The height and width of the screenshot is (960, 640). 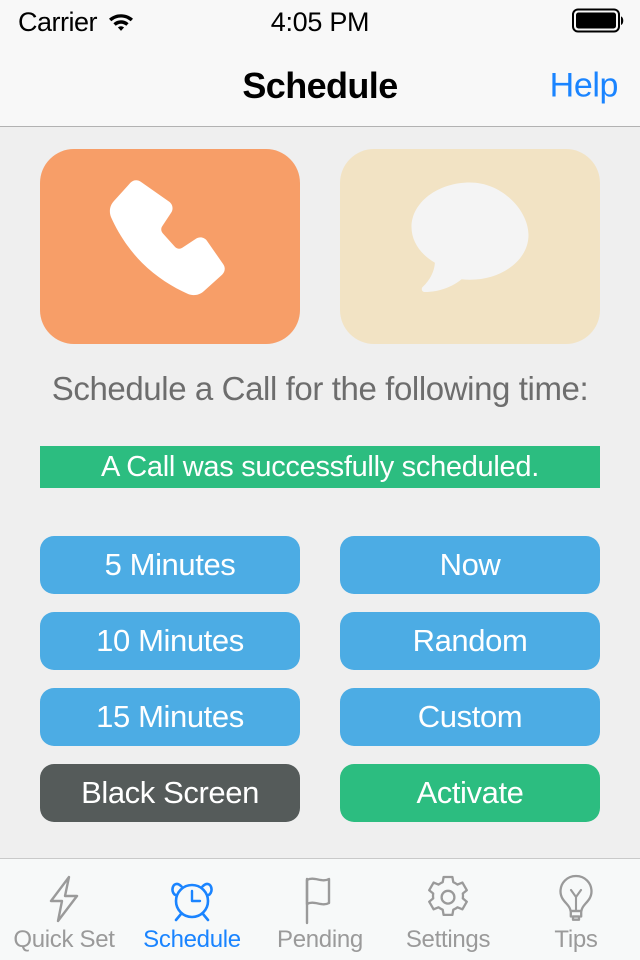 I want to click on status-bar-left: Carrier, so click(x=76, y=22).